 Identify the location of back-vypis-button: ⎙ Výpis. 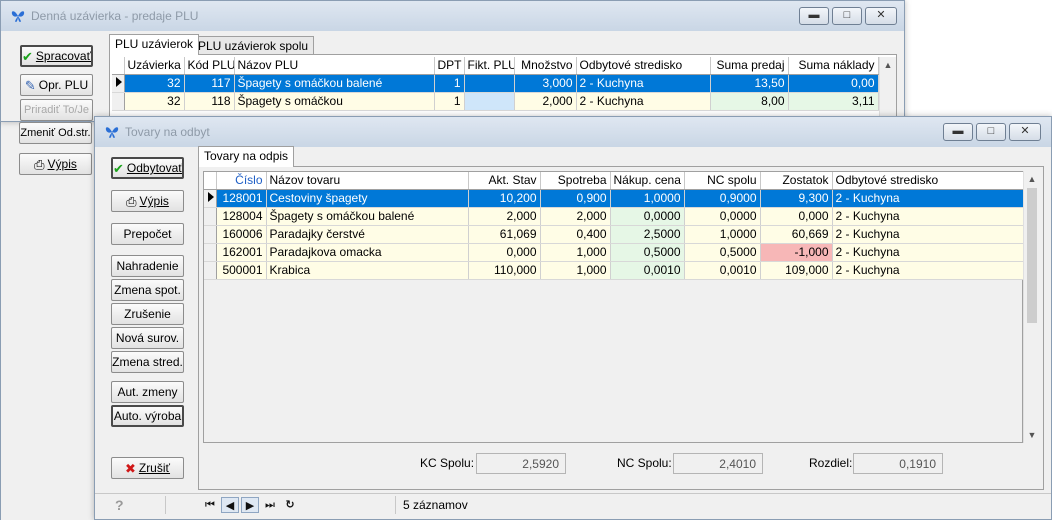
(55, 164).